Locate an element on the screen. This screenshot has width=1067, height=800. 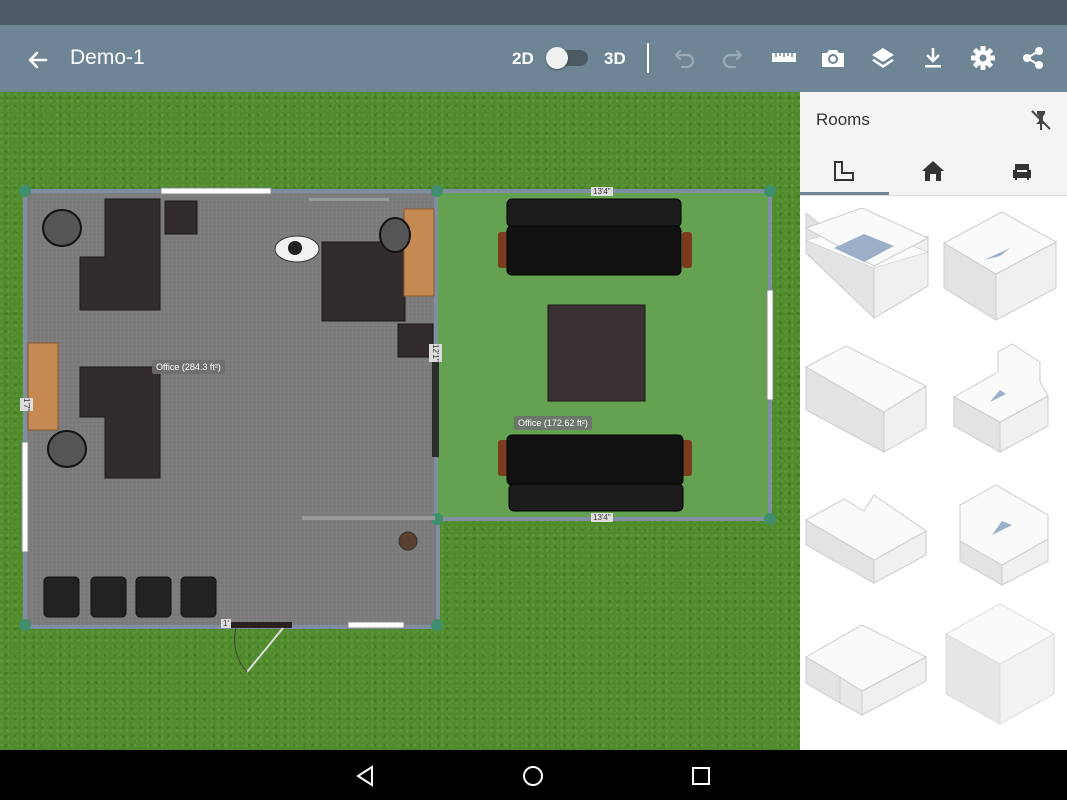
android-nav-bar is located at coordinates (533, 775).